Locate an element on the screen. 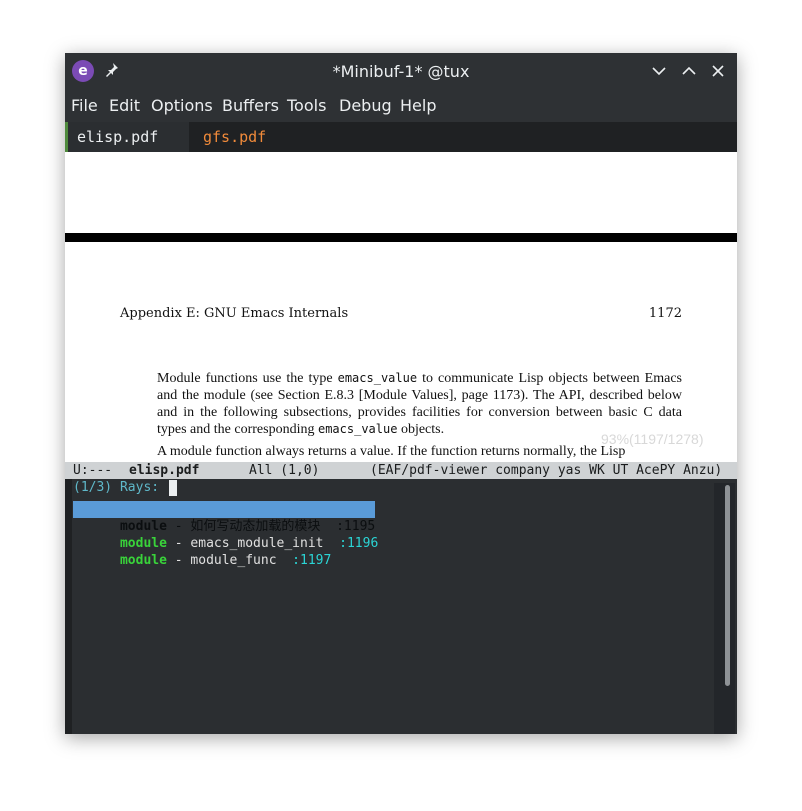 This screenshot has width=802, height=811. running-header: Appendix E: GNU Emacs Internals 1172 is located at coordinates (401, 313).